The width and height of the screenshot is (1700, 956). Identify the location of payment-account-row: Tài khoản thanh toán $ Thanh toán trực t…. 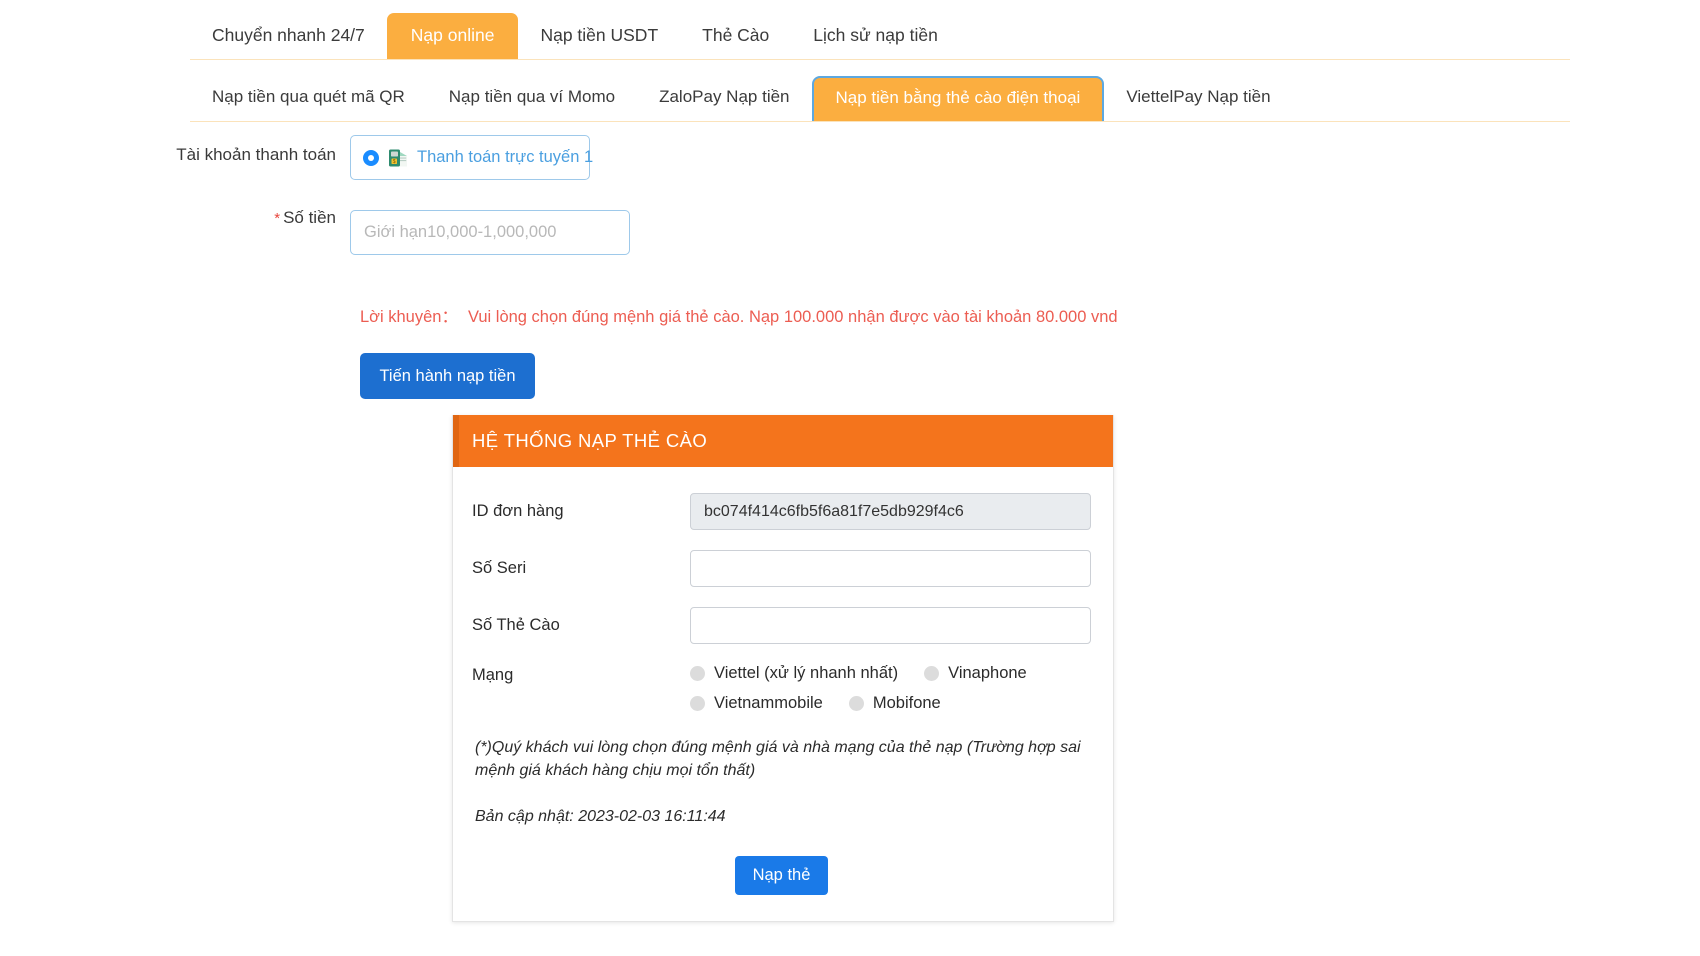
(850, 157).